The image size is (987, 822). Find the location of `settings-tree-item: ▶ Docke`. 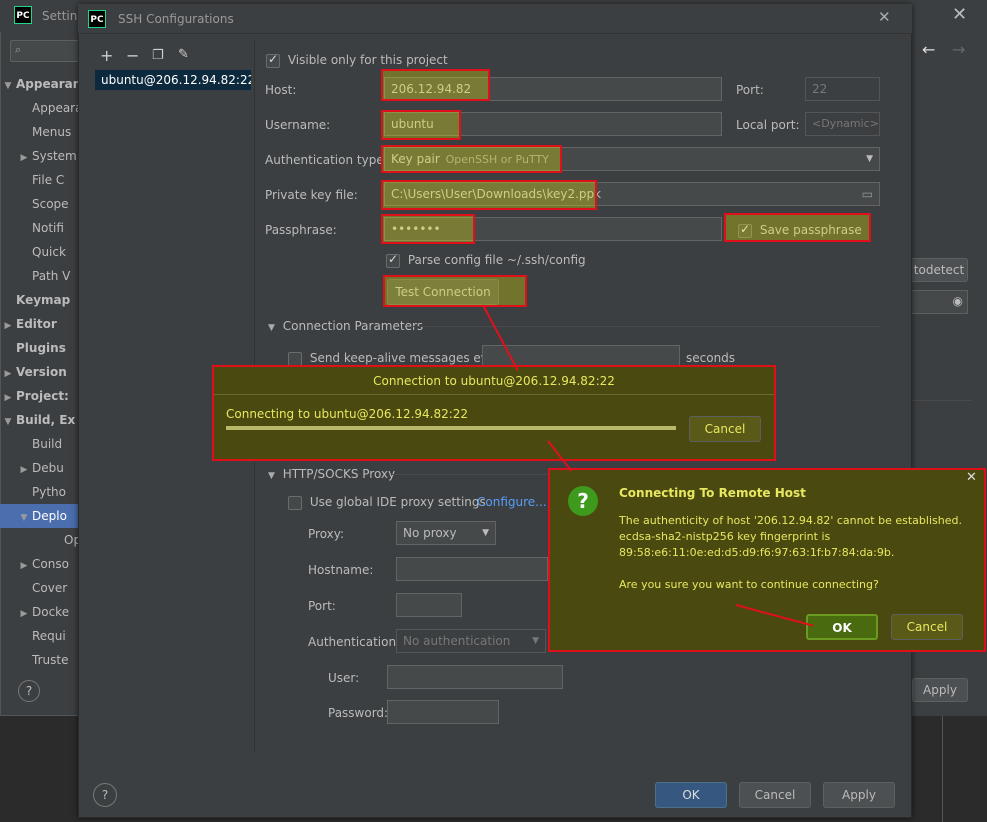

settings-tree-item: ▶ Docke is located at coordinates (39, 612).